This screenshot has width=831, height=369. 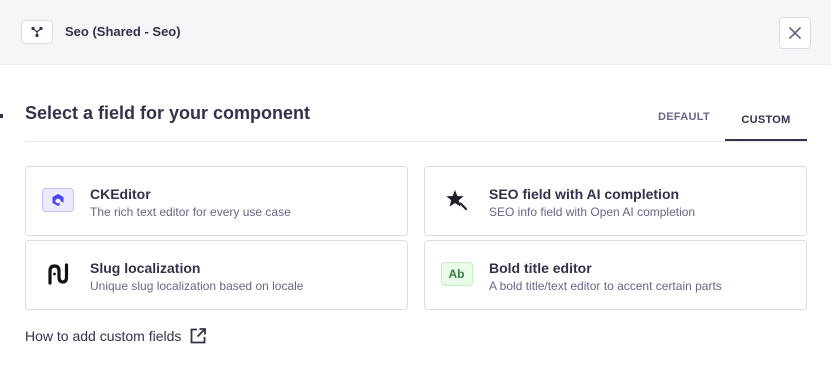 I want to click on field-description: Unique slug localization based on locale, so click(x=197, y=286).